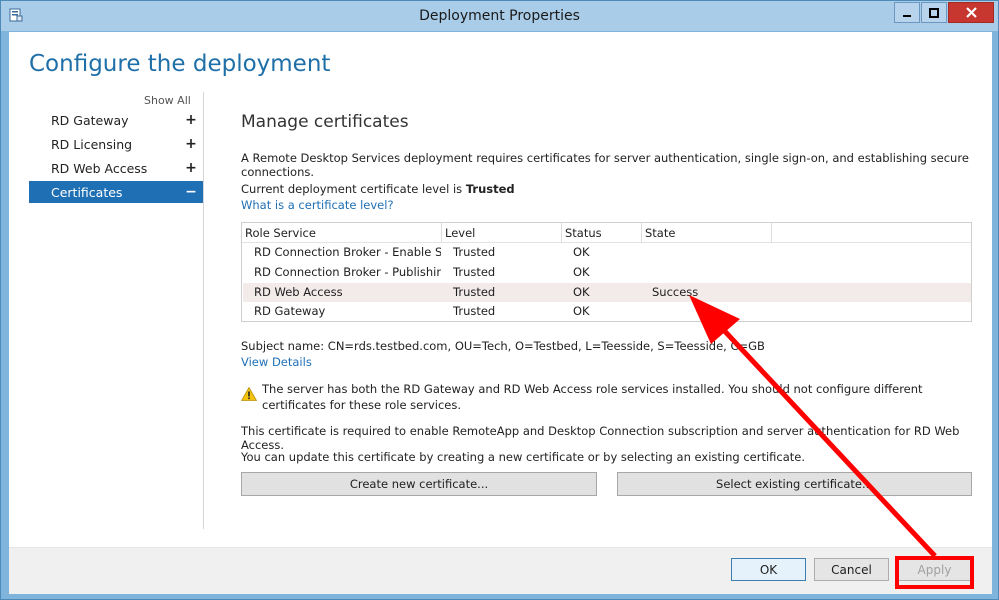 The image size is (999, 600). Describe the element at coordinates (907, 12) in the screenshot. I see `minimize-button` at that location.